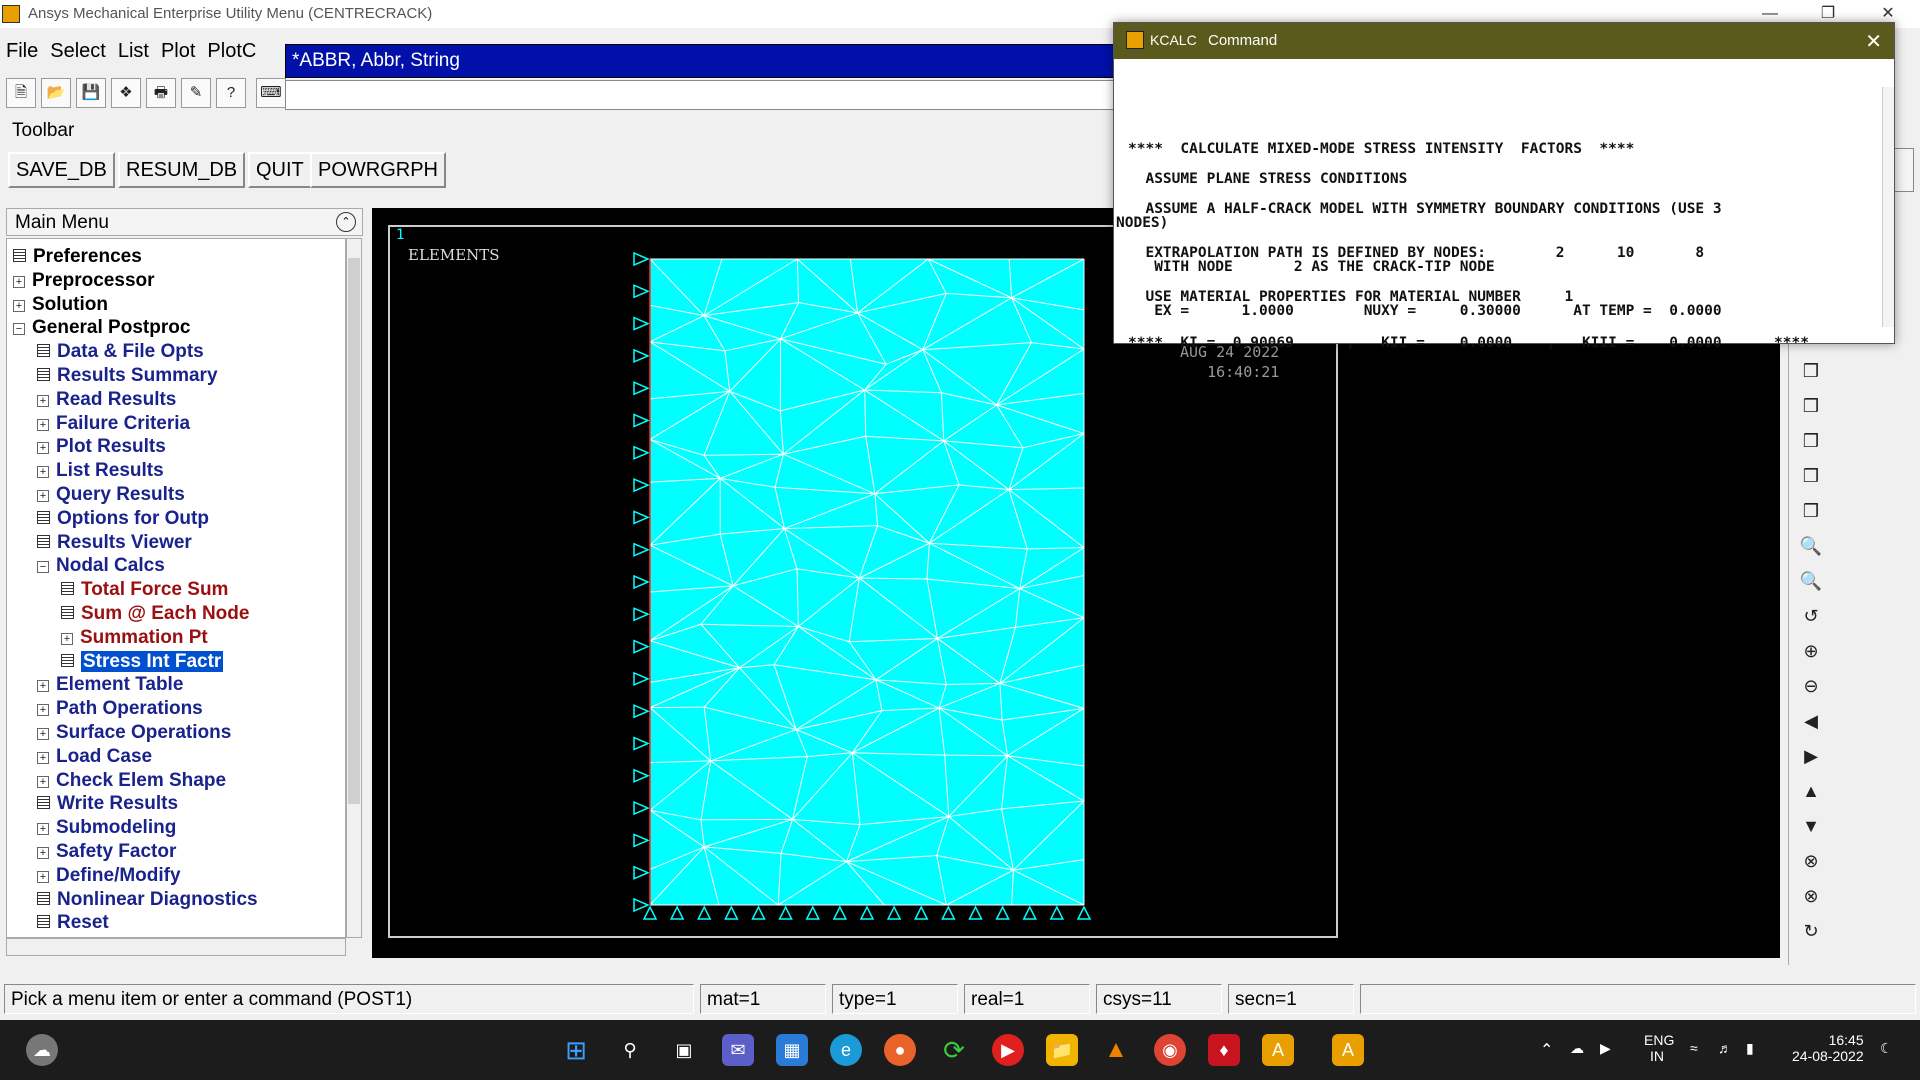 The image size is (1920, 1080). Describe the element at coordinates (1811, 511) in the screenshot. I see `oblique-view-icon: ❒` at that location.